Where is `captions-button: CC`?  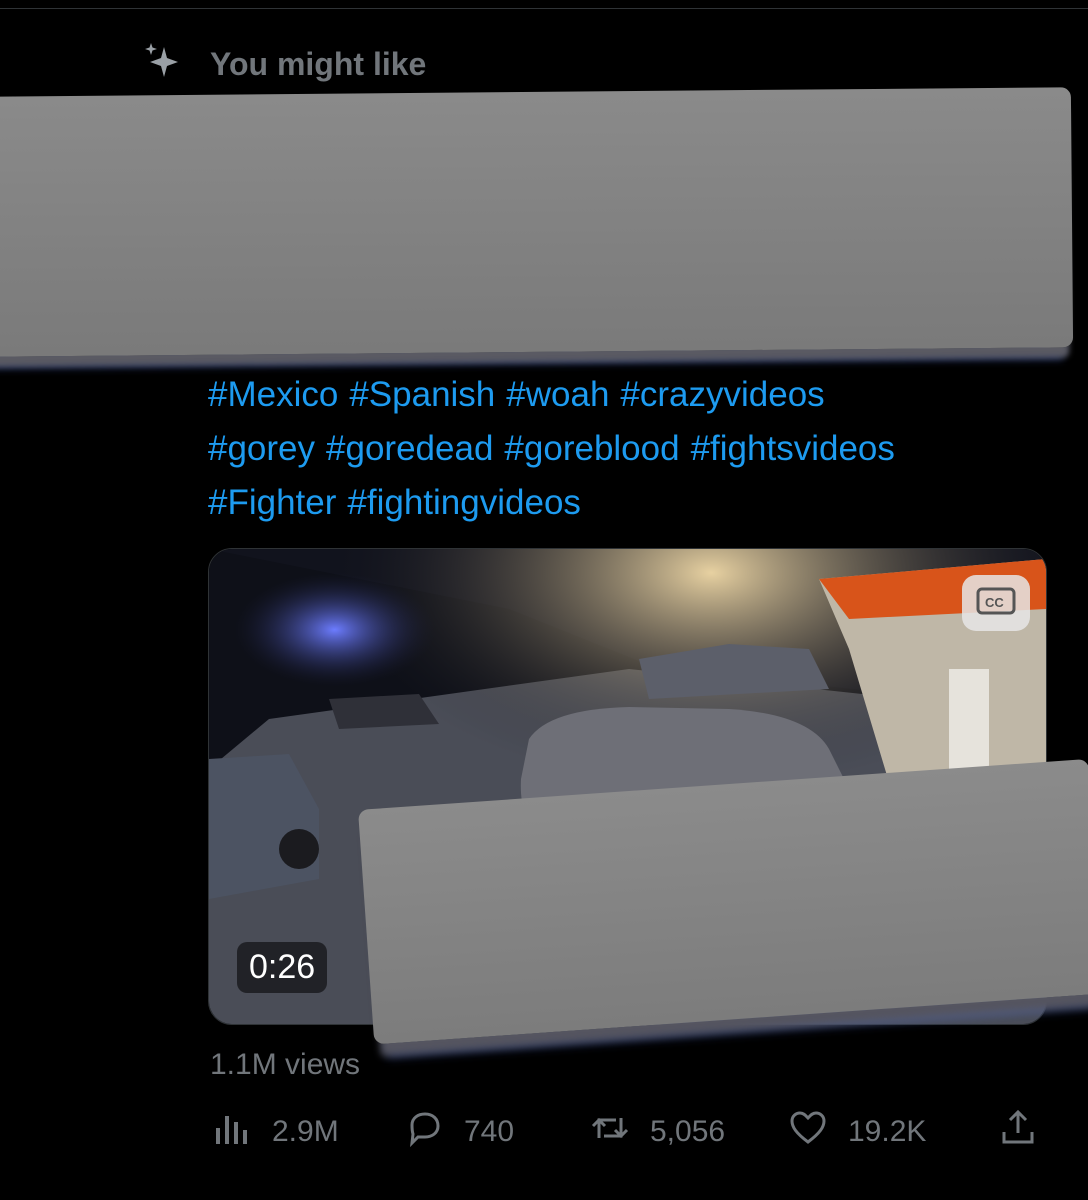 captions-button: CC is located at coordinates (996, 603).